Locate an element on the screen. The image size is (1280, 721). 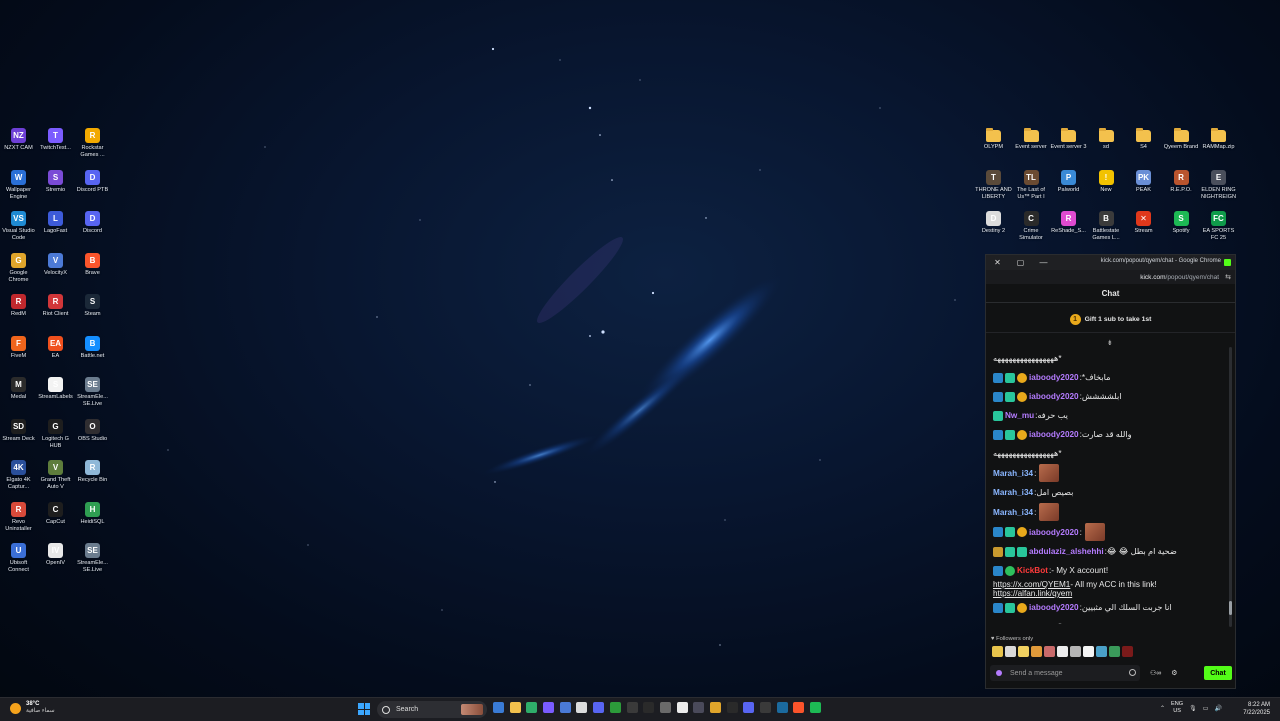
chat-message-input: Send a message is located at coordinates (1065, 673).